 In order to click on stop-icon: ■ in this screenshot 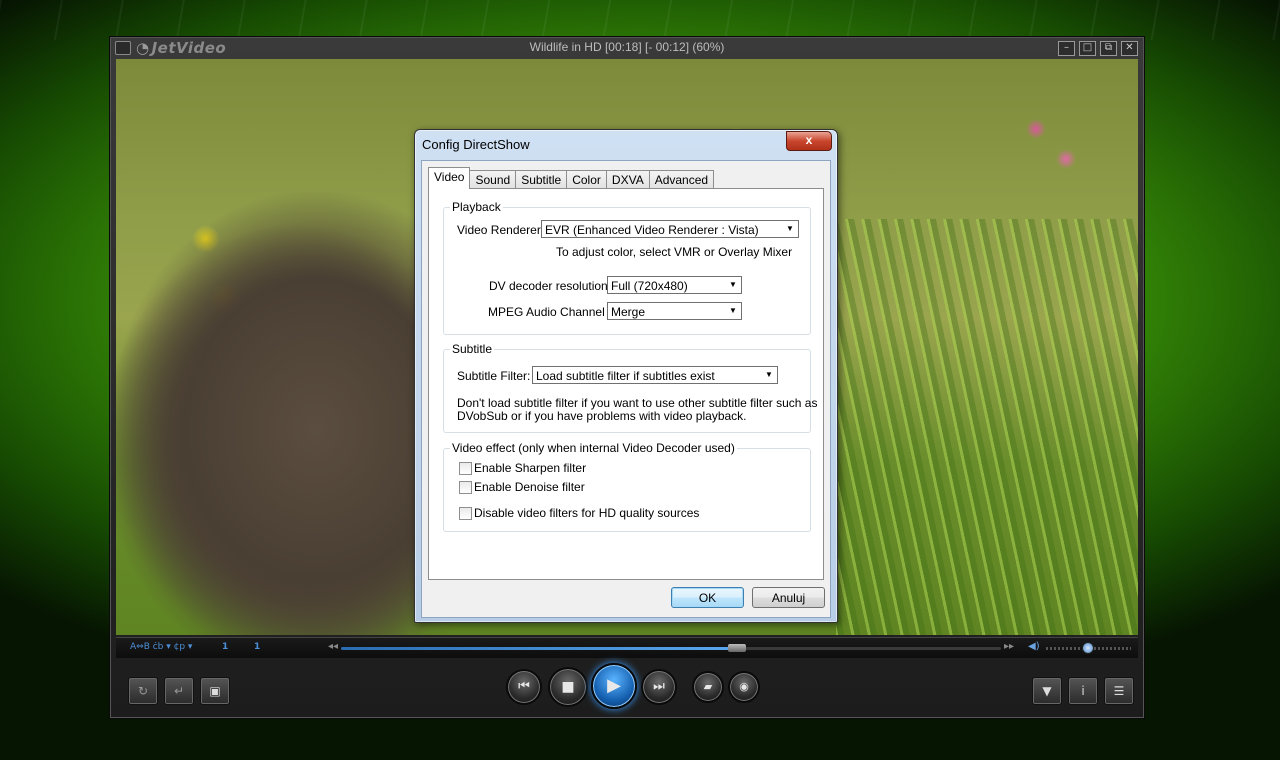, I will do `click(568, 687)`.